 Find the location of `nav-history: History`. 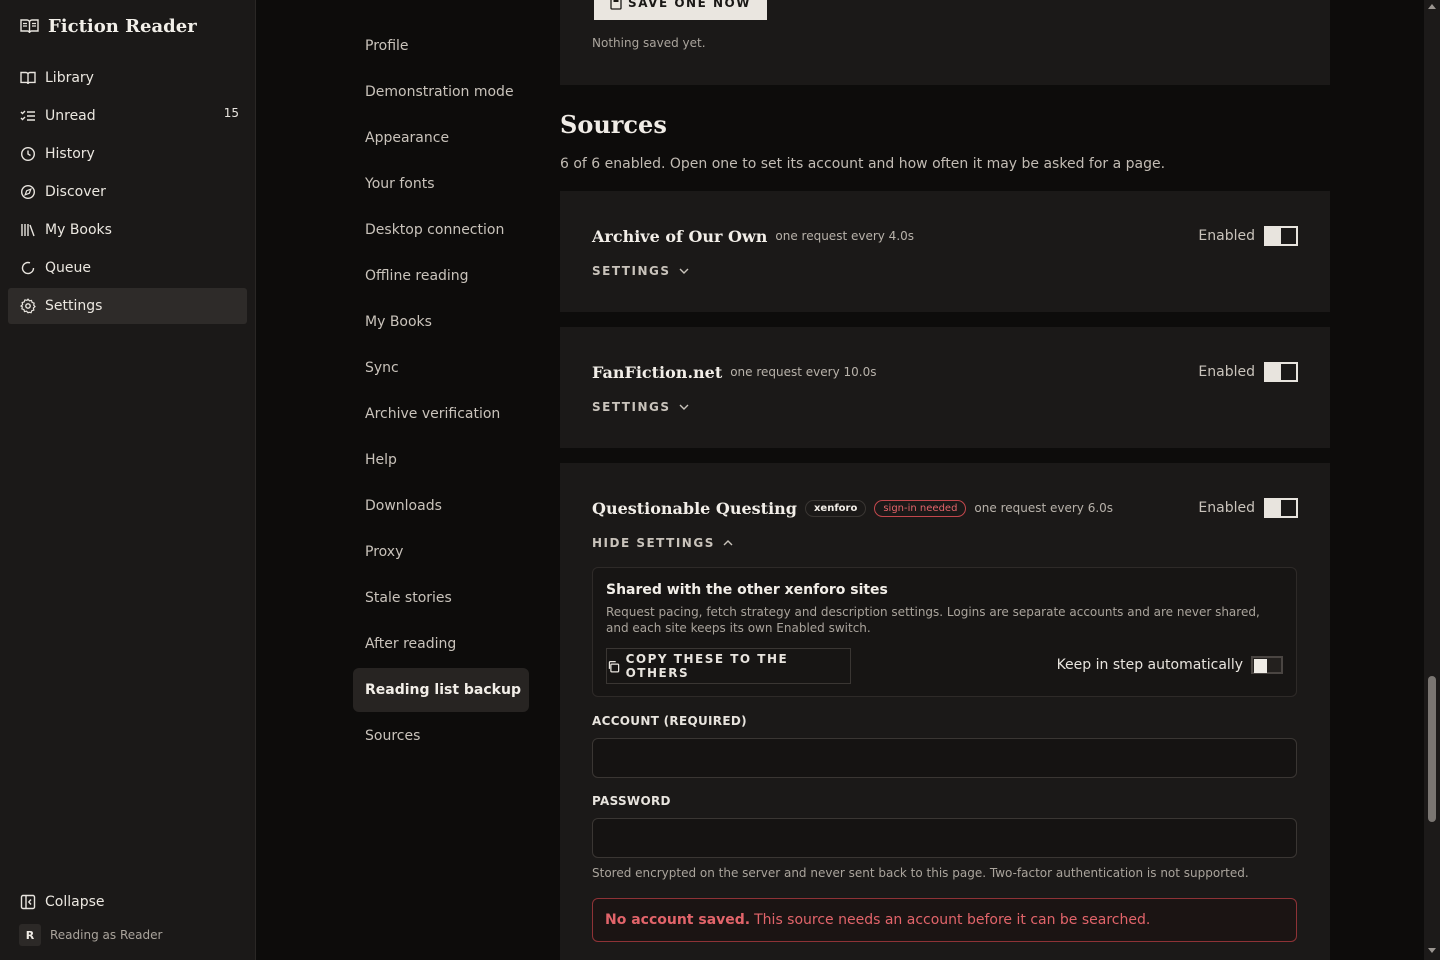

nav-history: History is located at coordinates (127, 154).